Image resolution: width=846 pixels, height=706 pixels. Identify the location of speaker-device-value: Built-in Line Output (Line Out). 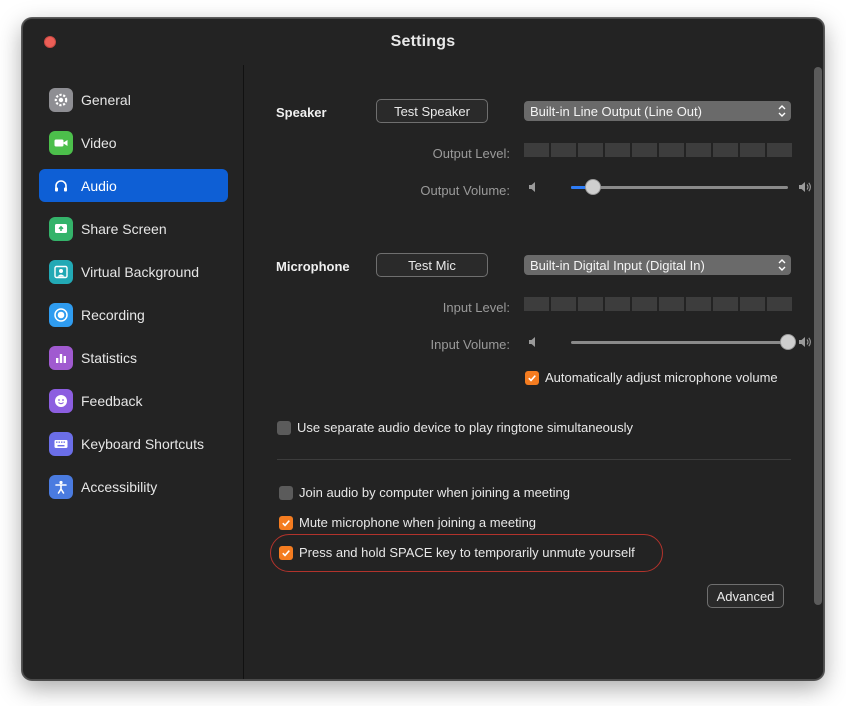
(616, 111).